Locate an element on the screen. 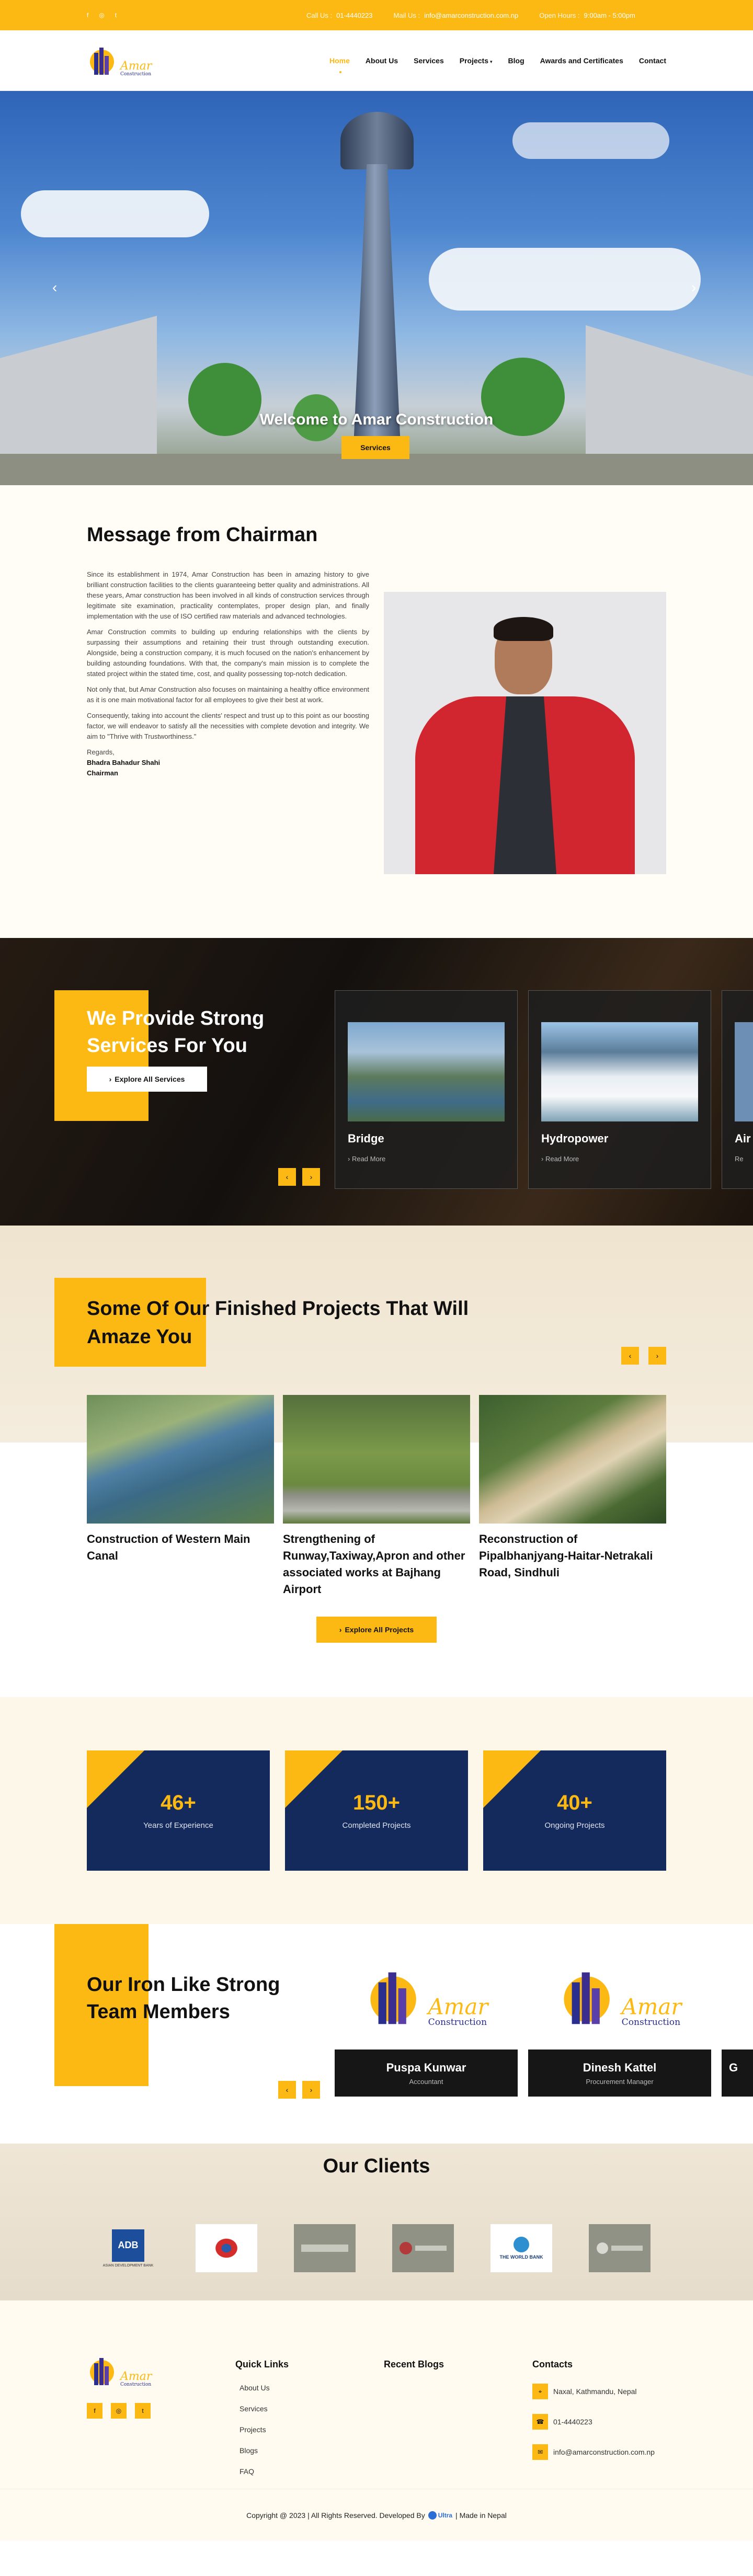  hydropower-image is located at coordinates (619, 1071).